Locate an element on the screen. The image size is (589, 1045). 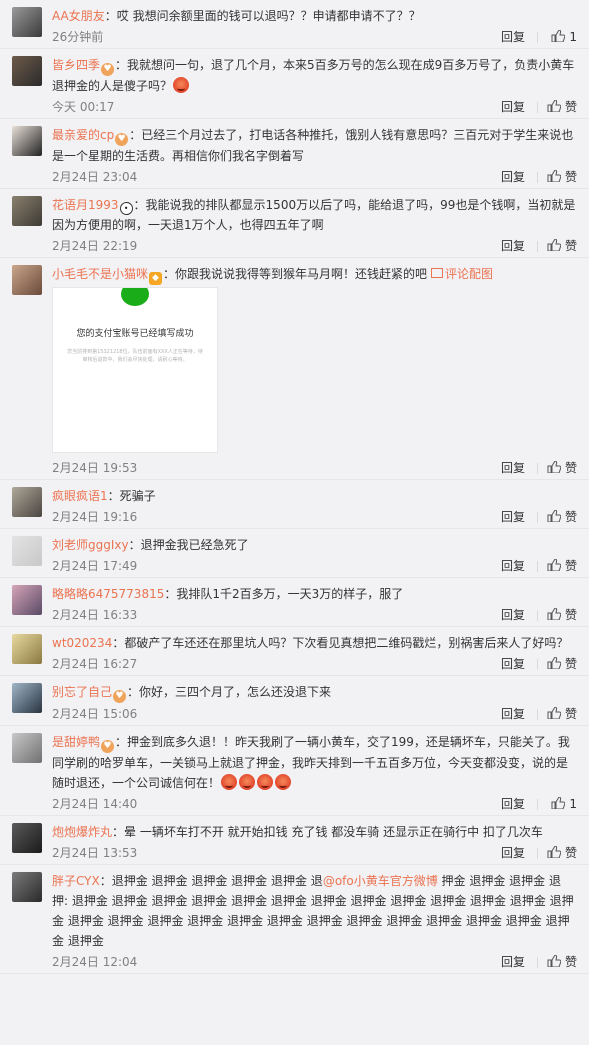
username-link: wt020234 is located at coordinates (82, 643).